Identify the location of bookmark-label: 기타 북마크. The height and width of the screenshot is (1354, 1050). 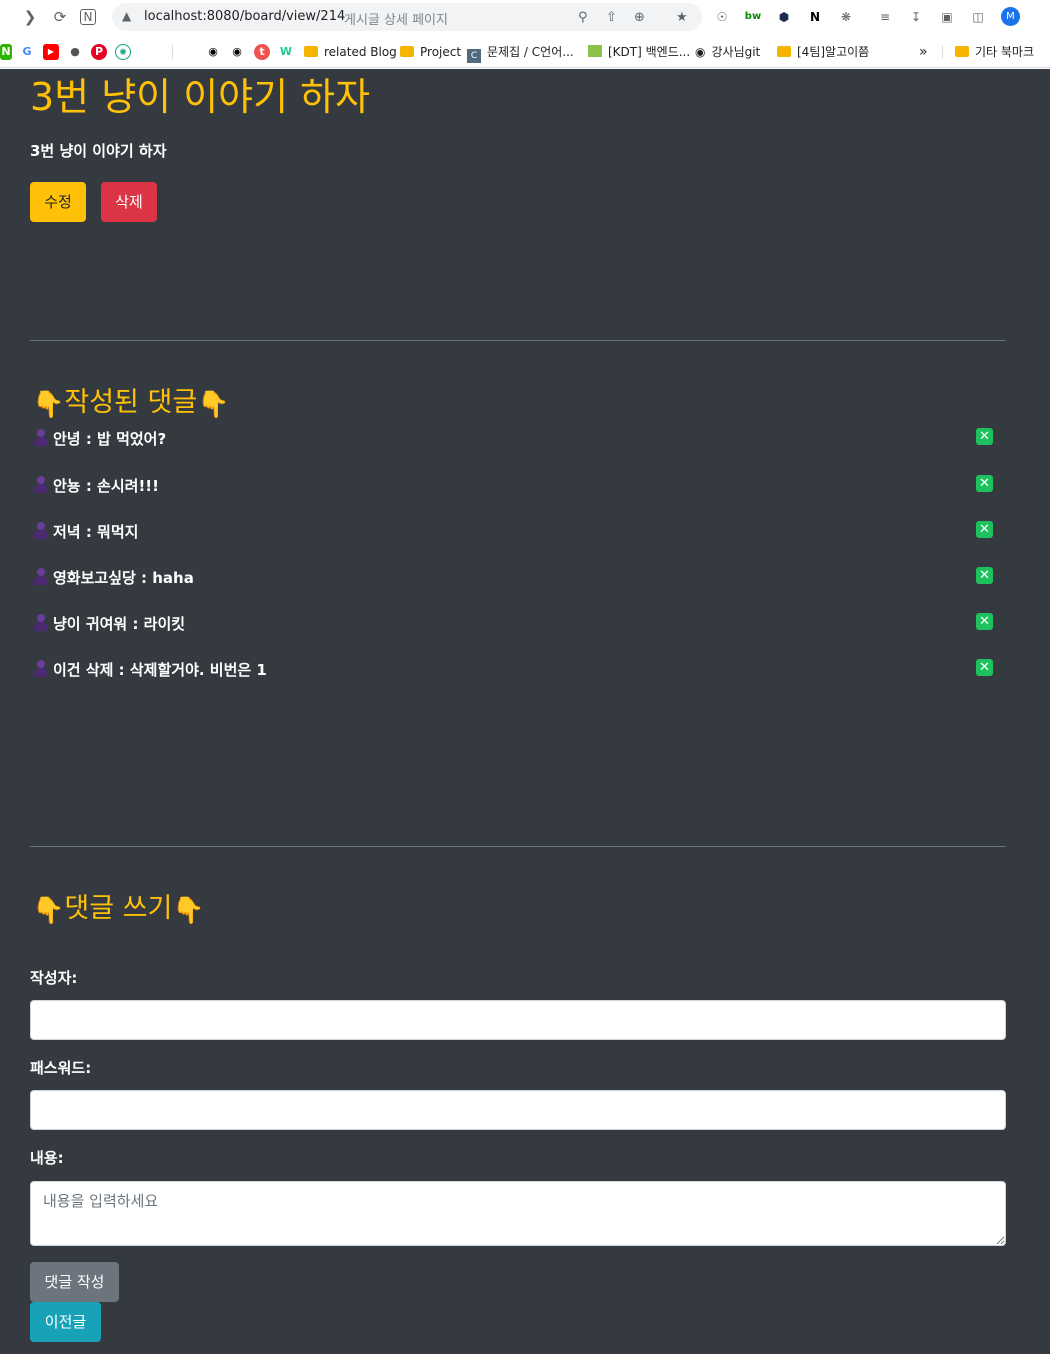
(1005, 52).